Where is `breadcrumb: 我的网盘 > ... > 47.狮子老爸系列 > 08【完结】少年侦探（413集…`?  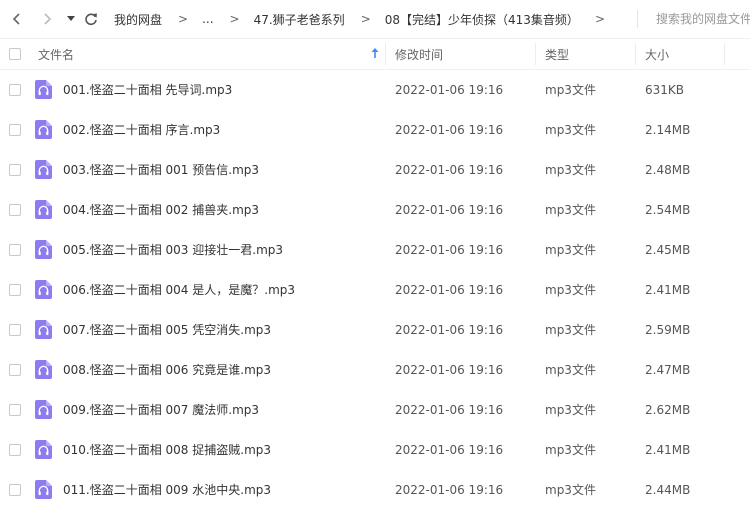
breadcrumb: 我的网盘 > ... > 47.狮子老爸系列 > 08【完结】少年侦探（413集… is located at coordinates (366, 19).